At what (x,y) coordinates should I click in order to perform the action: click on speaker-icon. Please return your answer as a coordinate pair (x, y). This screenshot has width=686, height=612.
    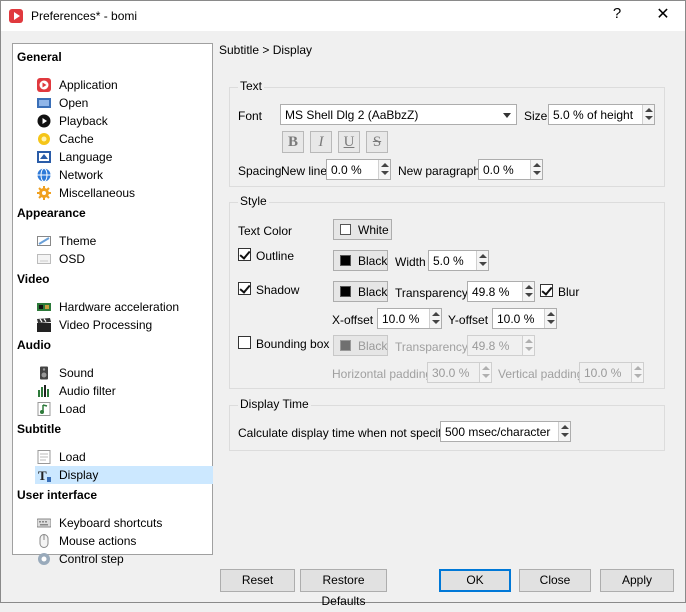
    Looking at the image, I should click on (44, 373).